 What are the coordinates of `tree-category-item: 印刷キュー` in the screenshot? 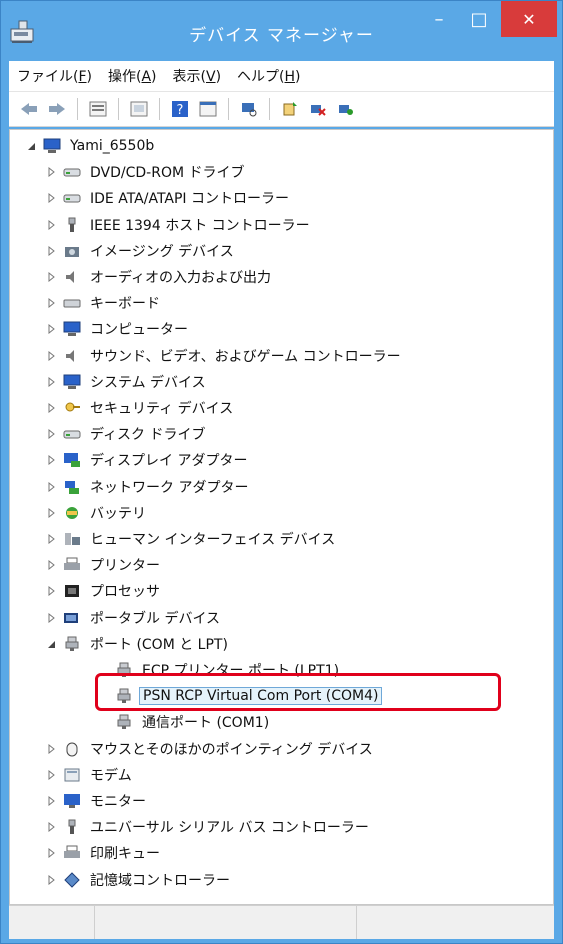 It's located at (103, 853).